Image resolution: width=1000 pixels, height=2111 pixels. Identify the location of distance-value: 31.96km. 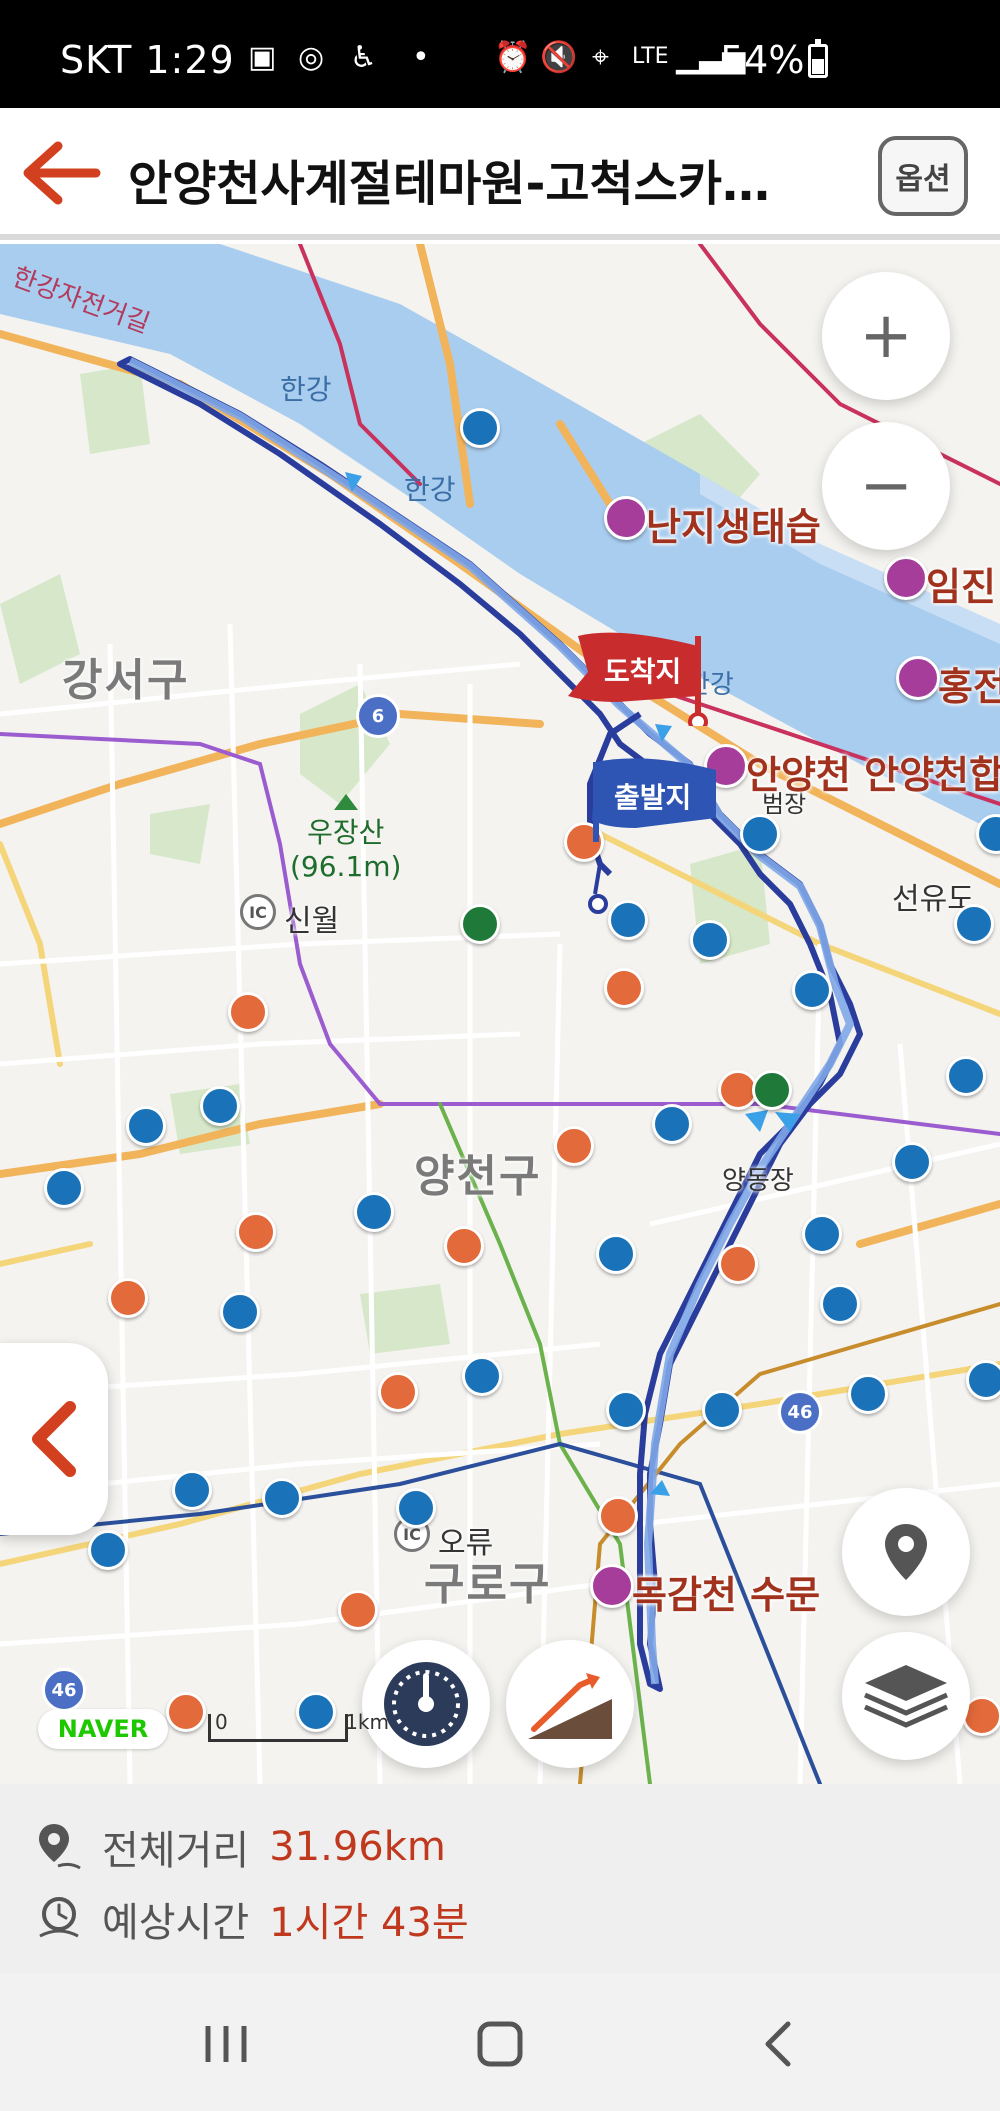
(357, 1847).